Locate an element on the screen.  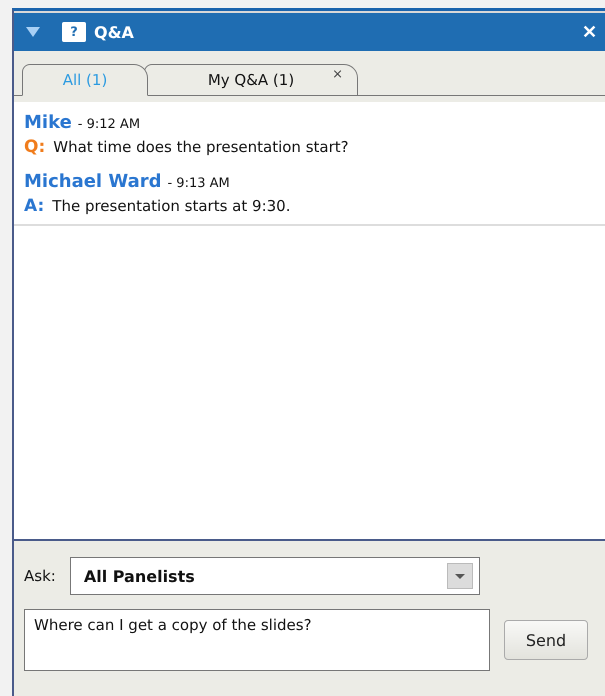
message-prefix: A: is located at coordinates (34, 206).